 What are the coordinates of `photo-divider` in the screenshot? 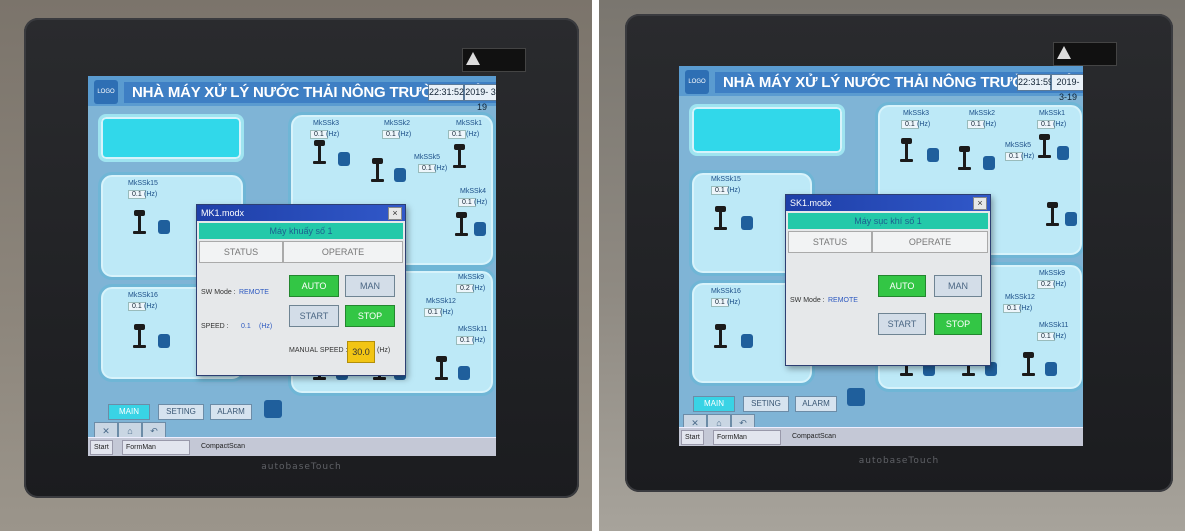 It's located at (595, 265).